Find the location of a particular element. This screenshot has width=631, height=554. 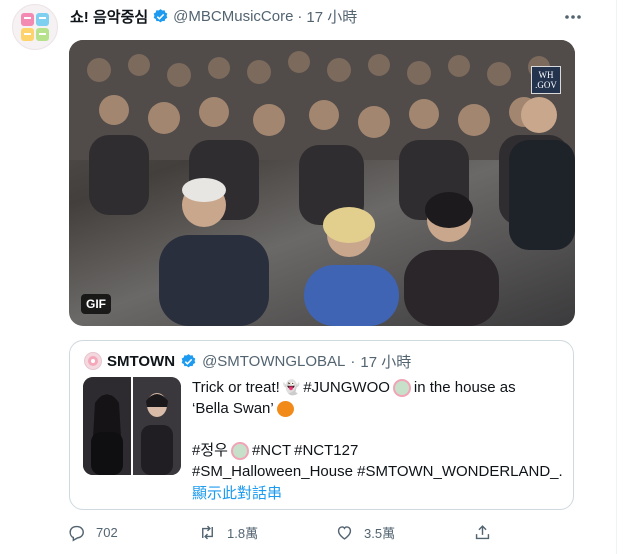

quoted-text-part: in the house as is located at coordinates (464, 387).